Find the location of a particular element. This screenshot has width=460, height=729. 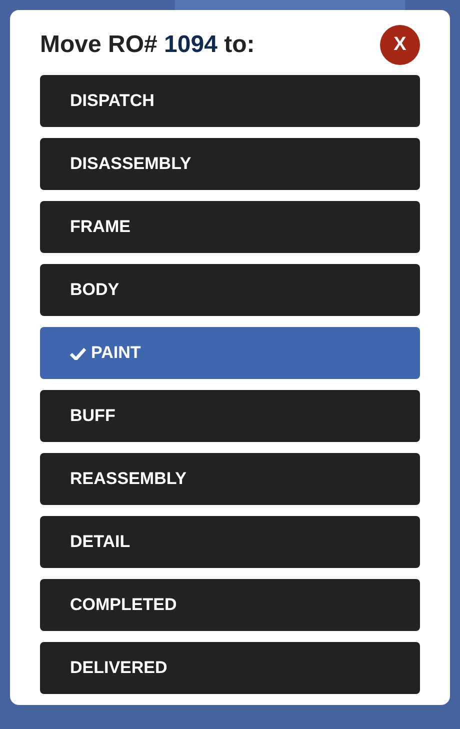

stage-button: DETAIL is located at coordinates (230, 542).